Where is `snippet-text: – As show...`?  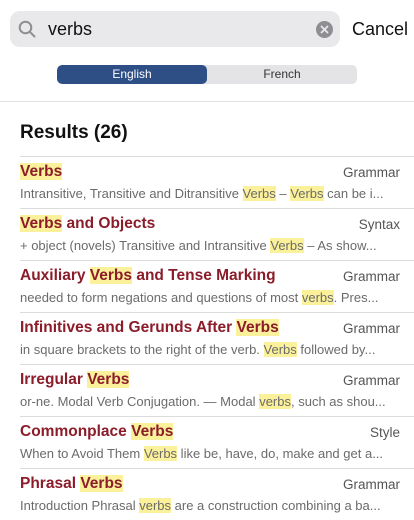 snippet-text: – As show... is located at coordinates (340, 245).